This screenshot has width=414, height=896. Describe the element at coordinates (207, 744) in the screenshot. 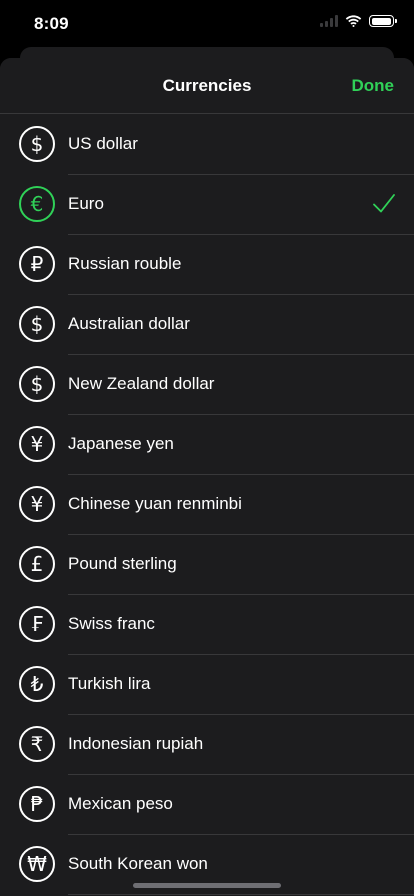

I see `currency-row: ₹ Indonesian rupiah` at that location.